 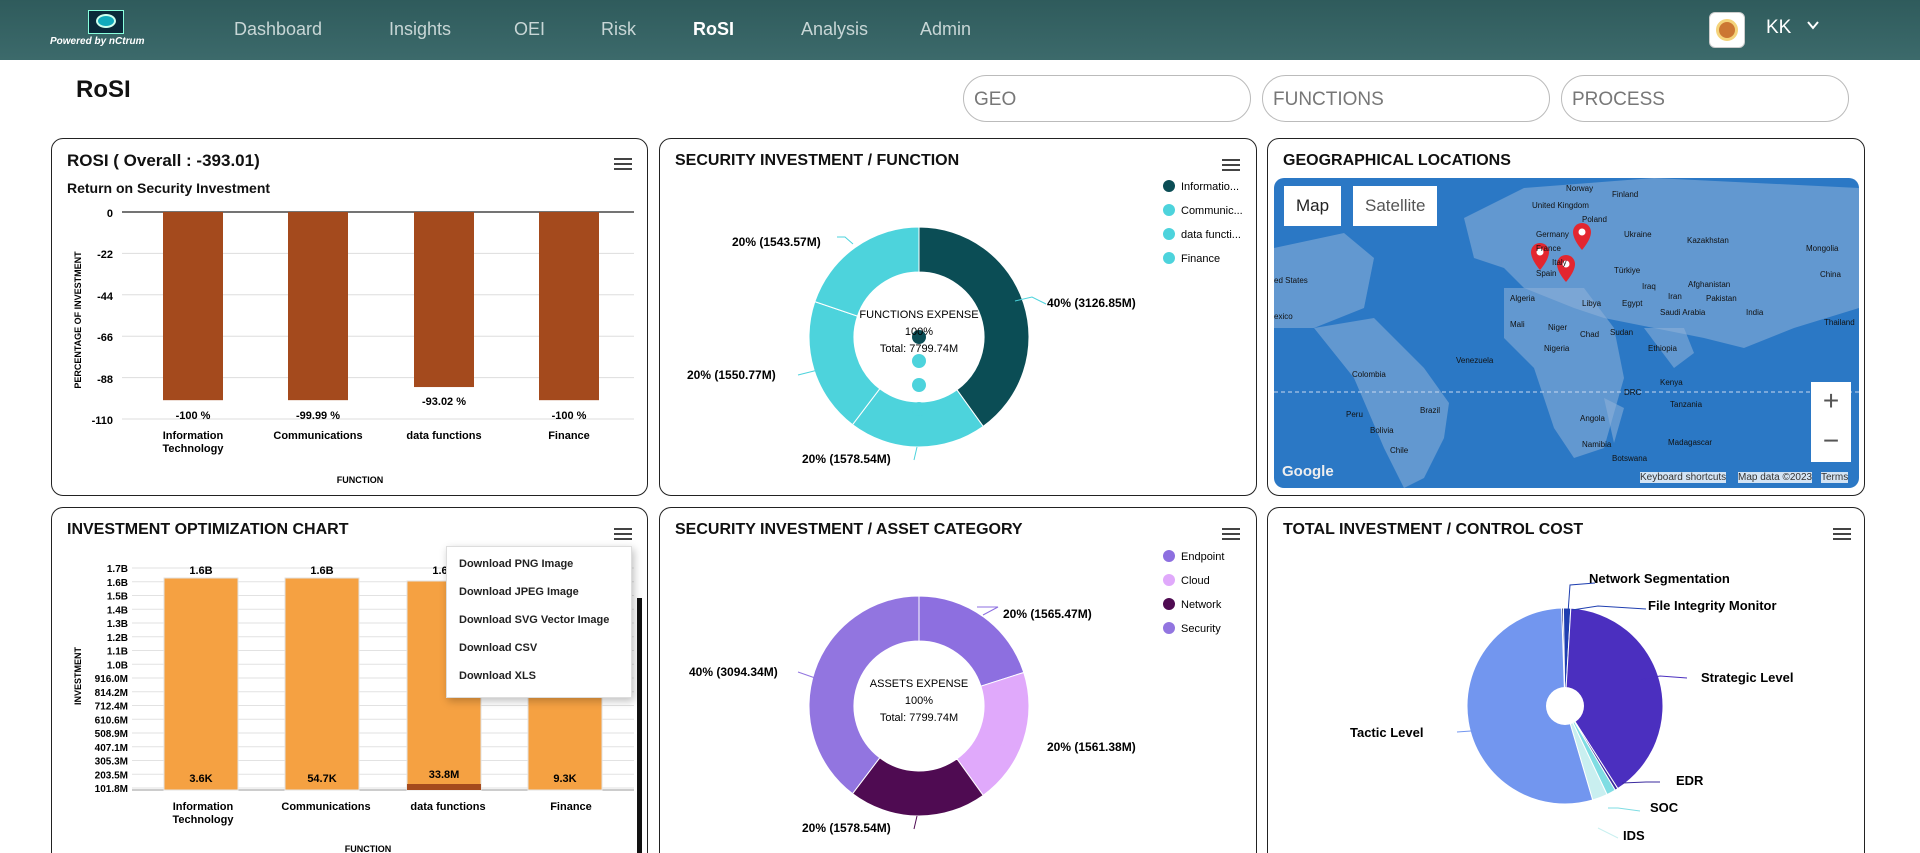 What do you see at coordinates (1592, 418) in the screenshot?
I see `map-country-label: Angola` at bounding box center [1592, 418].